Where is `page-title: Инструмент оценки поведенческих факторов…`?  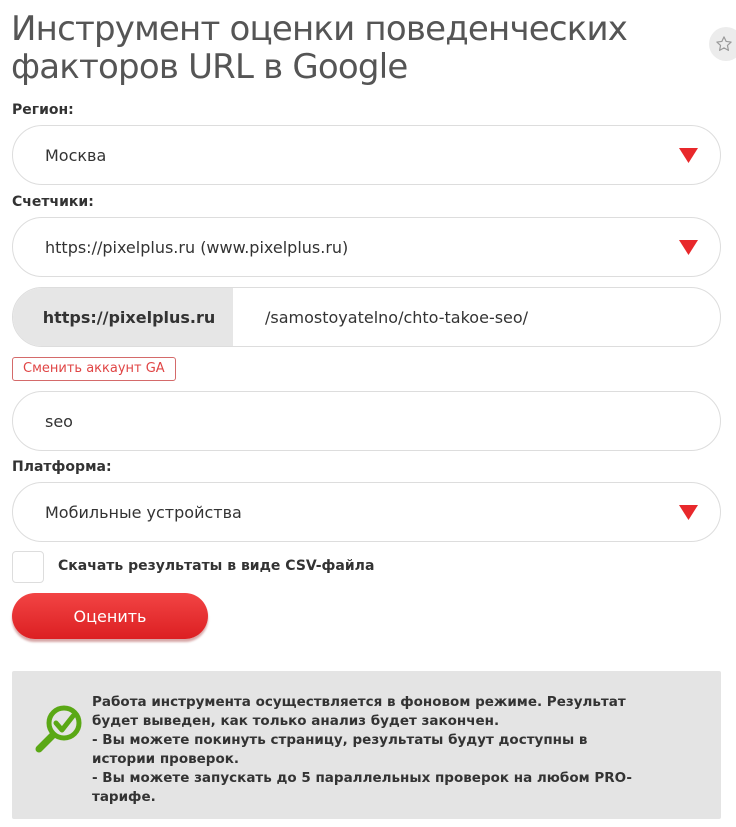 page-title: Инструмент оценки поведенческих факторов… is located at coordinates (319, 48).